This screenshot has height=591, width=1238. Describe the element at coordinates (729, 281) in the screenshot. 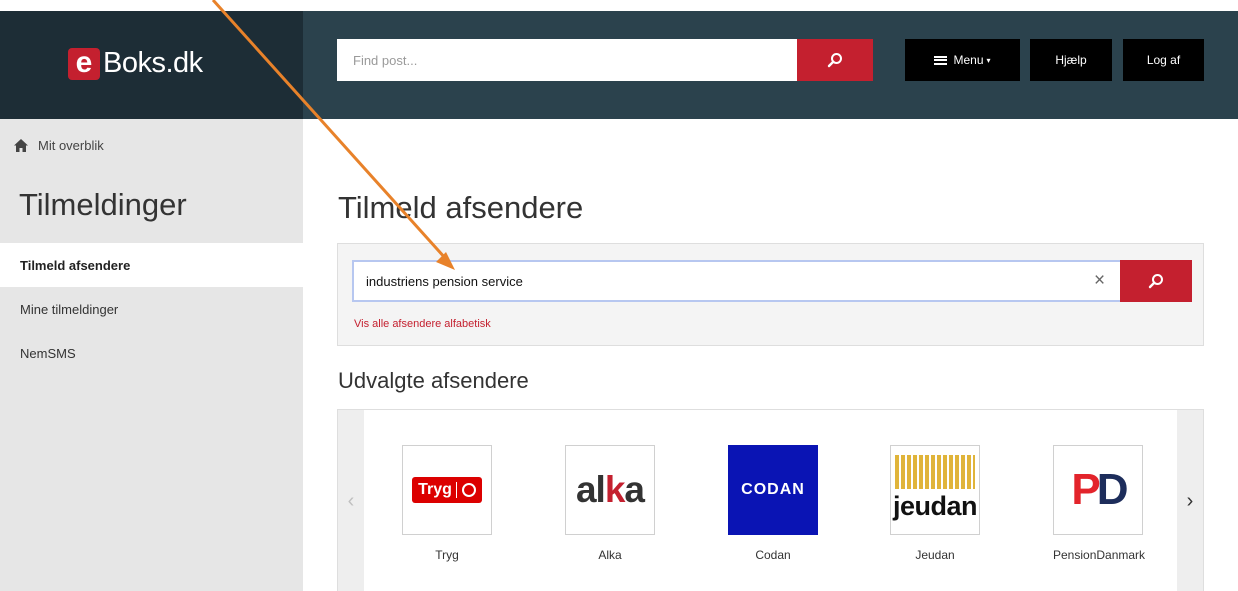

I see `sender-search-input` at that location.